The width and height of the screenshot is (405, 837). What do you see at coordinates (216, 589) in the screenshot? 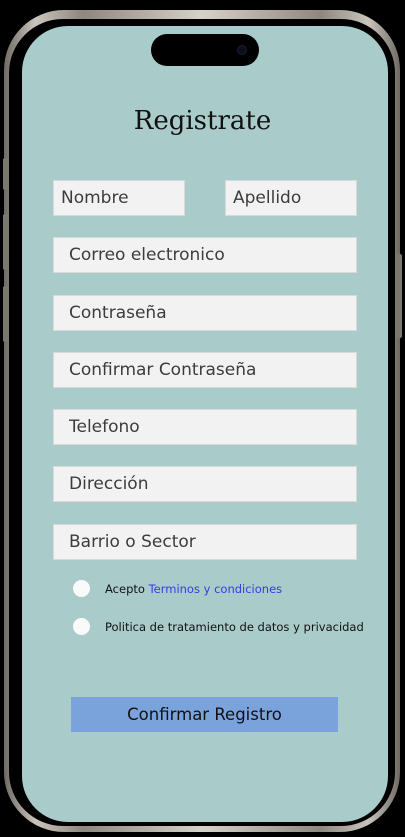
I see `terms-link: Terminos y condiciones` at bounding box center [216, 589].